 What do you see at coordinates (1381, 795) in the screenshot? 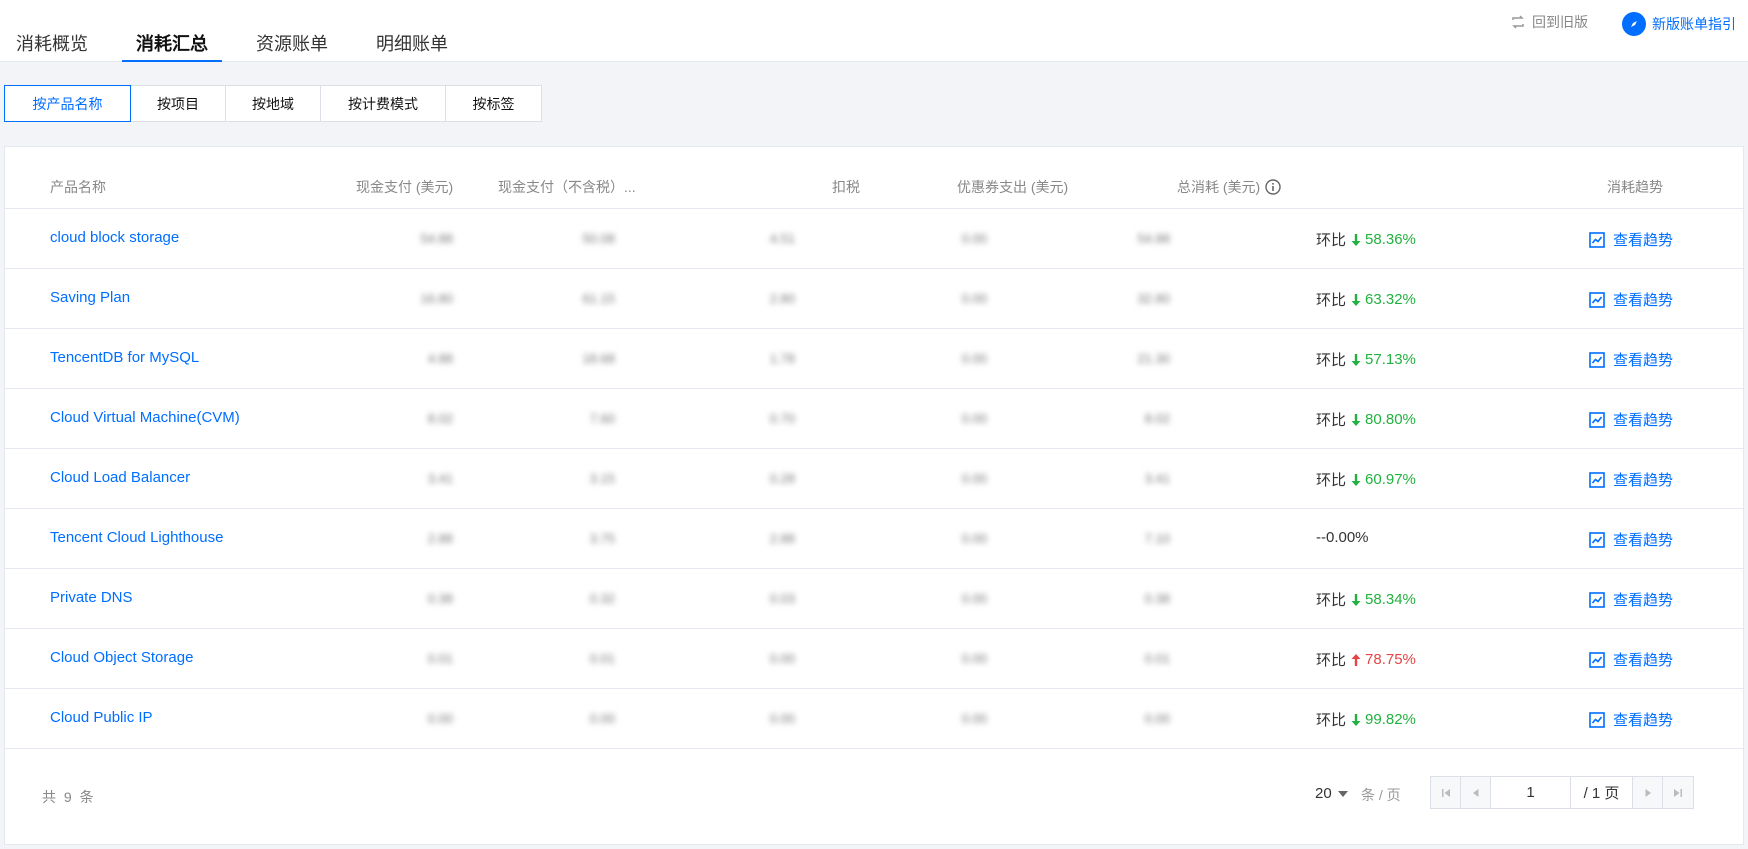
I see `per-page-label: 条 / 页` at bounding box center [1381, 795].